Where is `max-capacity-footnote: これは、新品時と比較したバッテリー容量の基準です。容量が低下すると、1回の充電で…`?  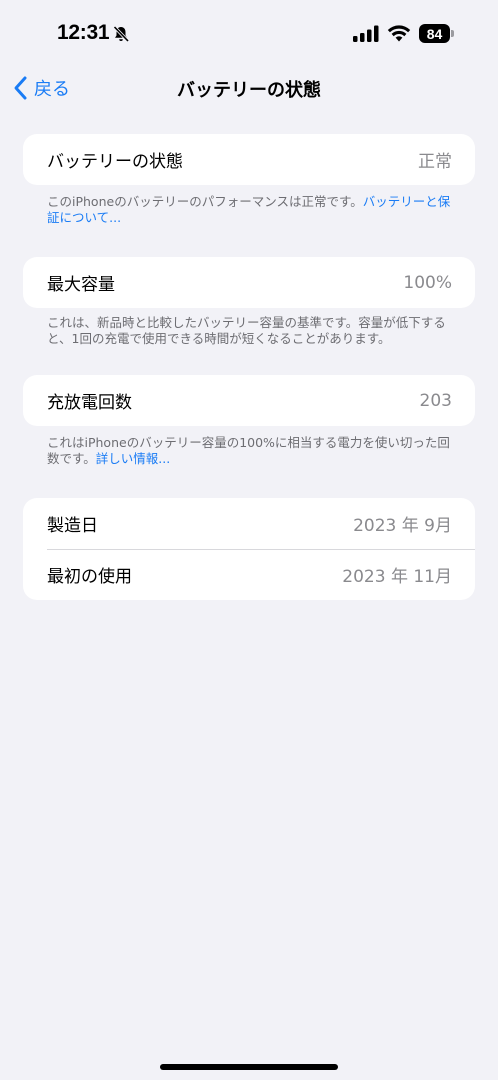 max-capacity-footnote: これは、新品時と比較したバッテリー容量の基準です。容量が低下すると、1回の充電で… is located at coordinates (246, 330).